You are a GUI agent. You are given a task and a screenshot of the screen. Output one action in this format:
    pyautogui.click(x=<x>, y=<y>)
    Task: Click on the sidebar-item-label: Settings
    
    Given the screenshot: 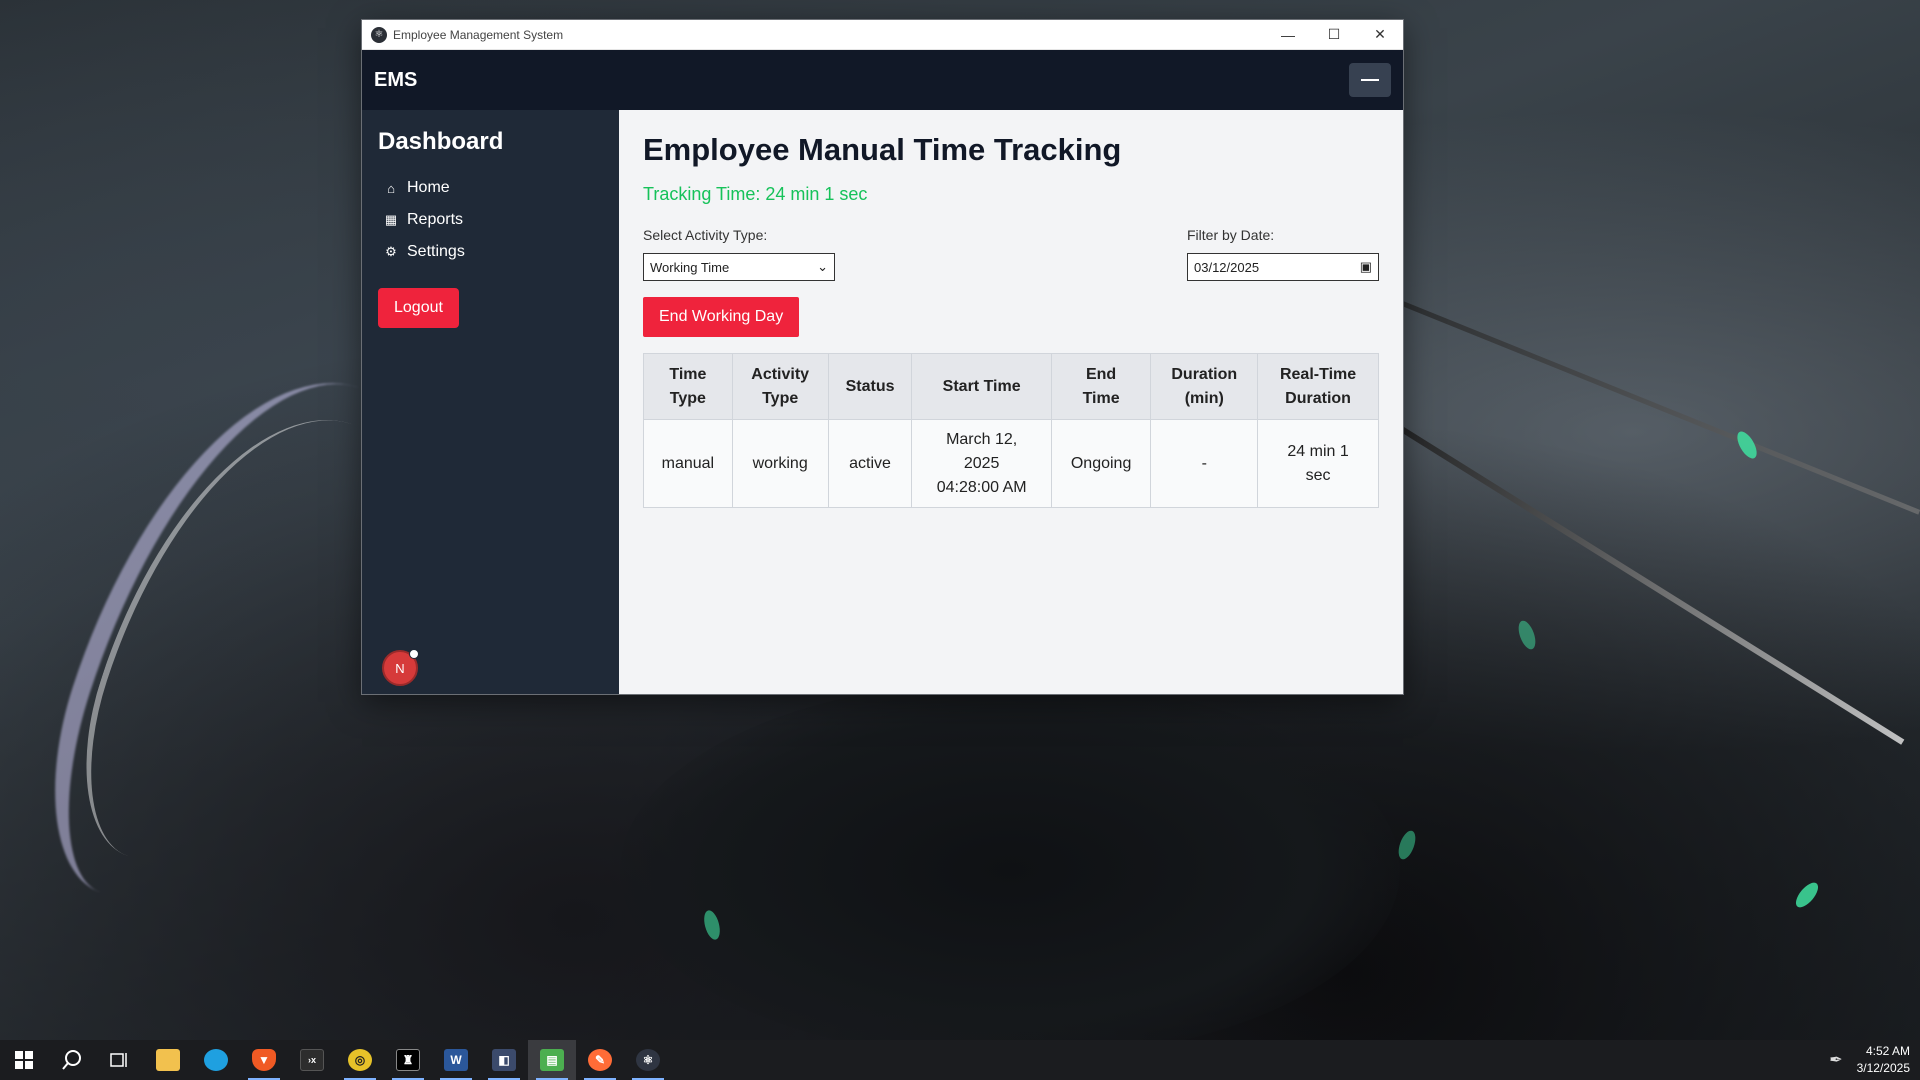 What is the action you would take?
    pyautogui.click(x=436, y=251)
    